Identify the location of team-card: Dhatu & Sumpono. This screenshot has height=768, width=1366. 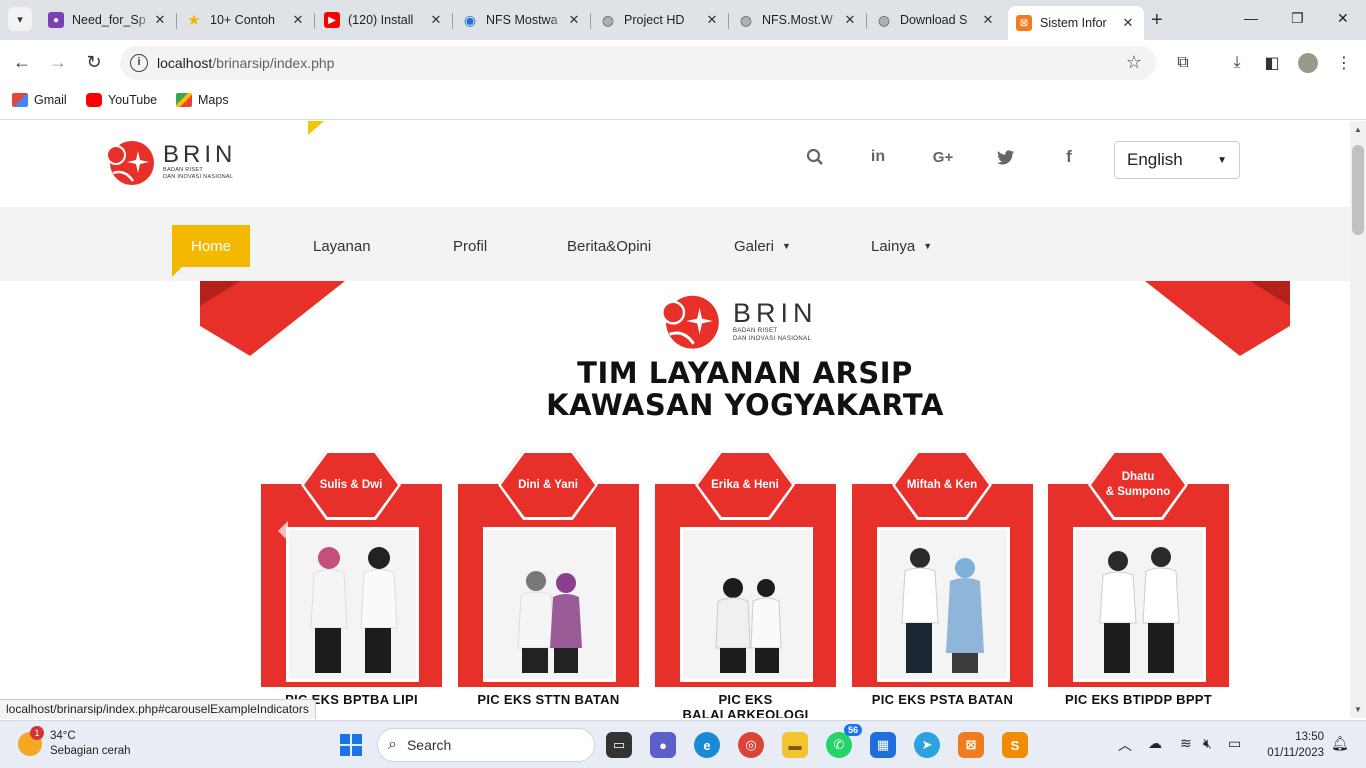
(1138, 568).